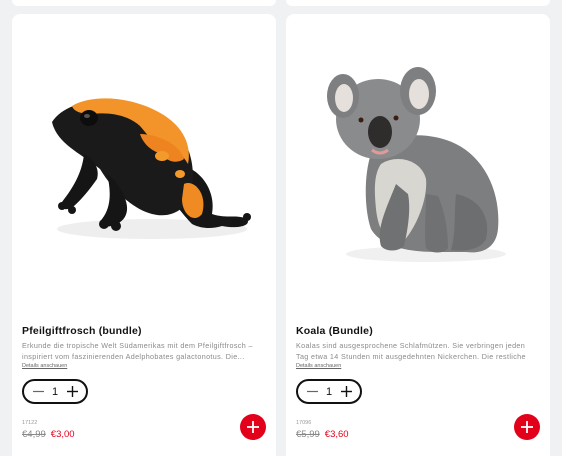 This screenshot has width=562, height=456. Describe the element at coordinates (48, 434) in the screenshot. I see `price-row: €4,99 €3,00` at that location.